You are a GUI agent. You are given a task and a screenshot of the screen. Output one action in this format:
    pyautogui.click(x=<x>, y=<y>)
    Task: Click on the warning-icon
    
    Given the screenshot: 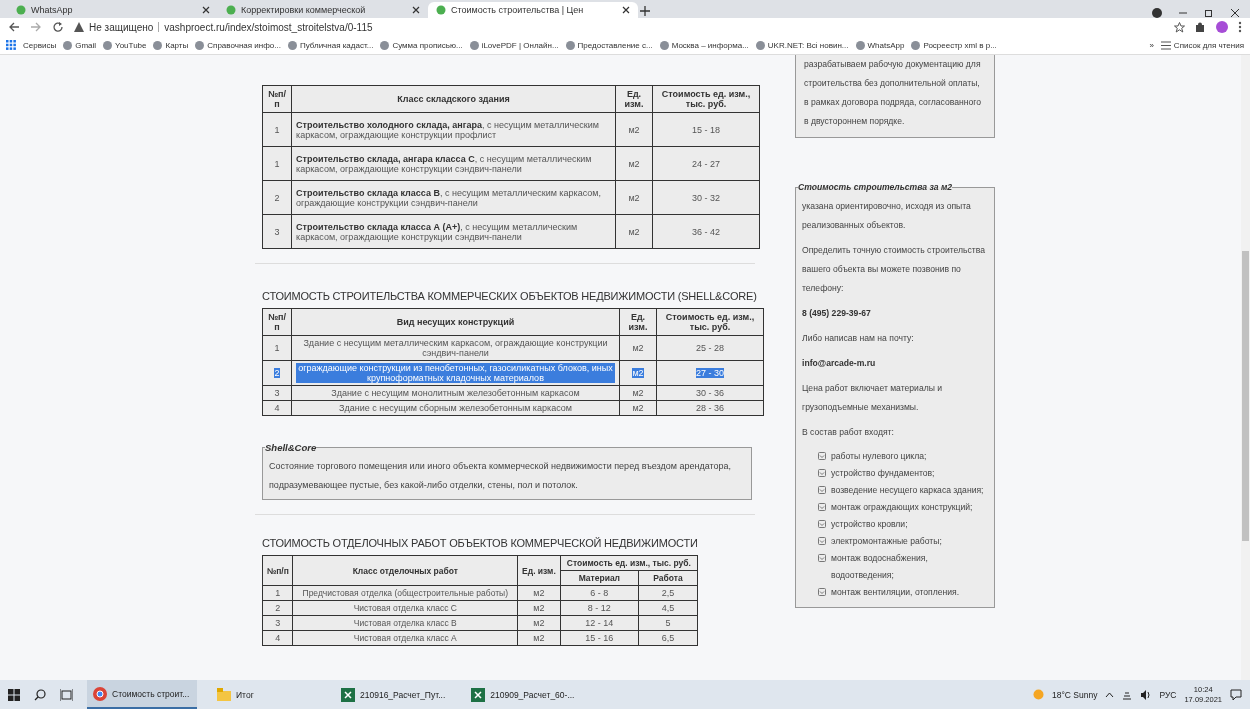 What is the action you would take?
    pyautogui.click(x=79, y=27)
    